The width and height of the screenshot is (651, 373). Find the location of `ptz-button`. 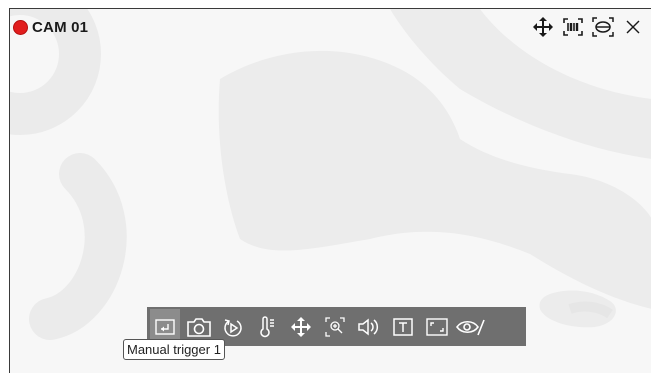

ptz-button is located at coordinates (301, 326).